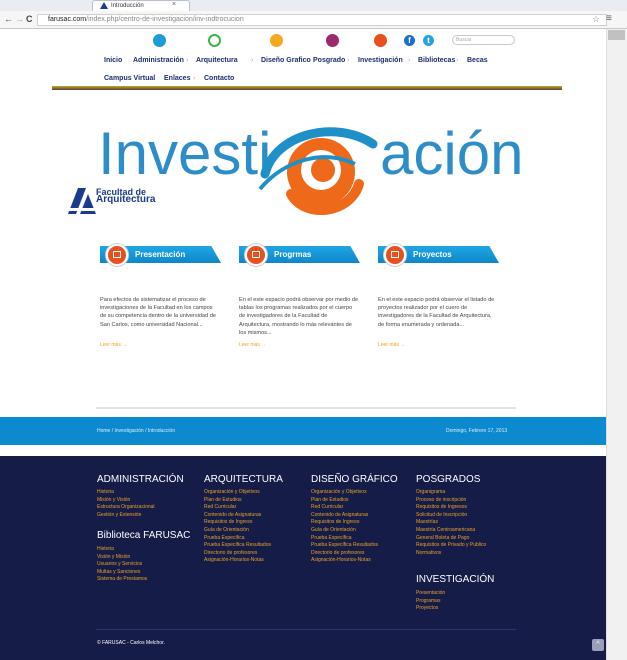  What do you see at coordinates (140, 479) in the screenshot?
I see `footer-heading-administracion: ADMINISTRACIÓN` at bounding box center [140, 479].